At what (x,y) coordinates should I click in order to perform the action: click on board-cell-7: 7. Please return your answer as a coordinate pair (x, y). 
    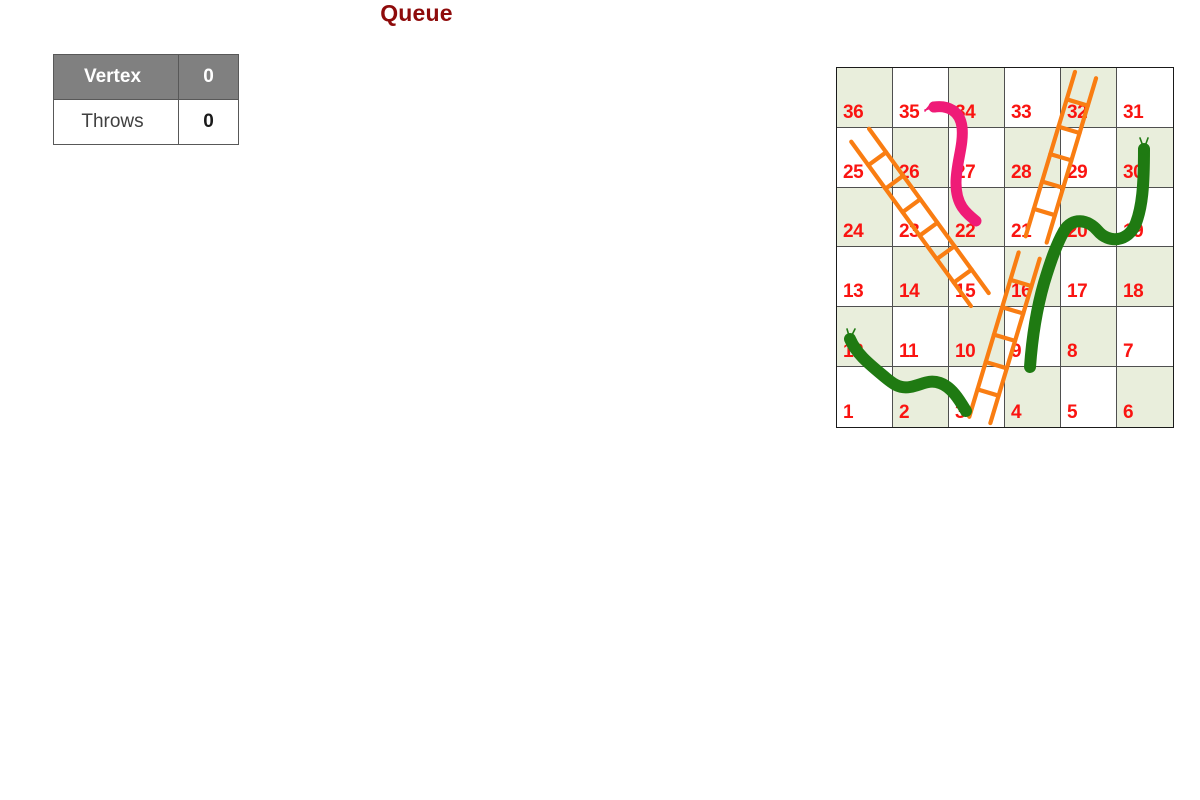
    Looking at the image, I should click on (1145, 337).